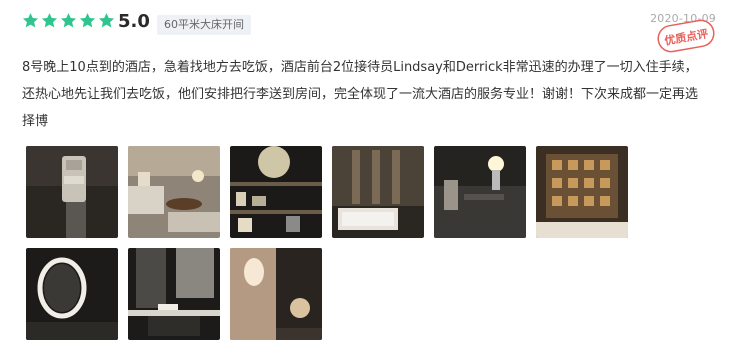 This screenshot has height=358, width=730. Describe the element at coordinates (686, 36) in the screenshot. I see `svg-text: 优质点评` at that location.